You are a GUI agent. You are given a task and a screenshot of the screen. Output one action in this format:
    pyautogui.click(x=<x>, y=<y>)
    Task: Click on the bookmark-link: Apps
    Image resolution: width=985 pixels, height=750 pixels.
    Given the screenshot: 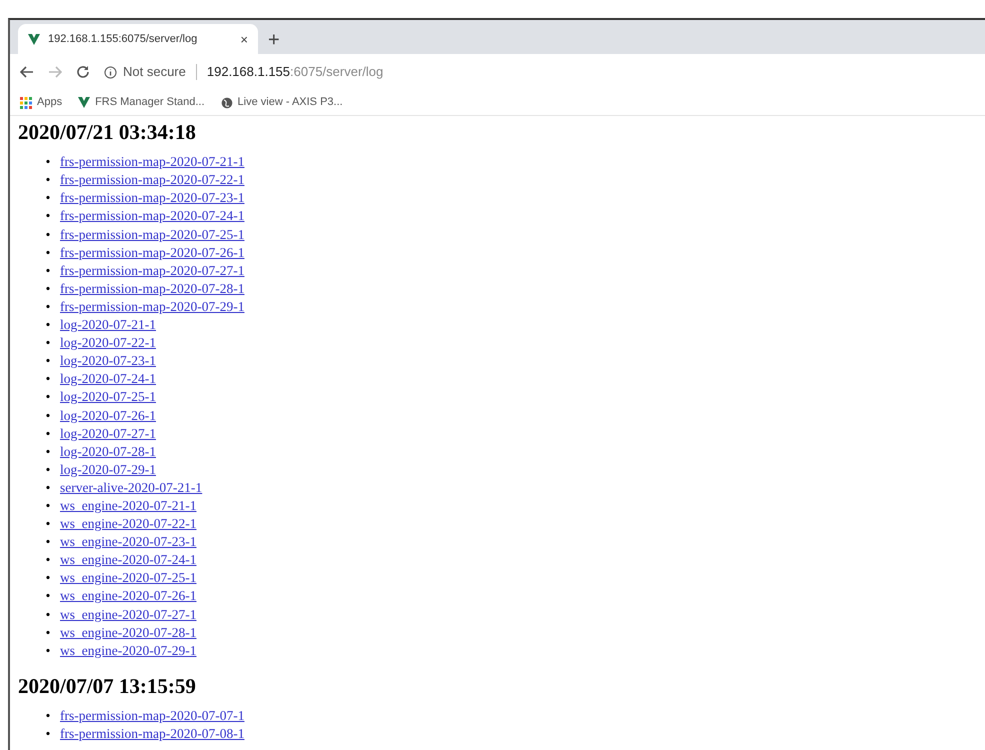 What is the action you would take?
    pyautogui.click(x=41, y=102)
    